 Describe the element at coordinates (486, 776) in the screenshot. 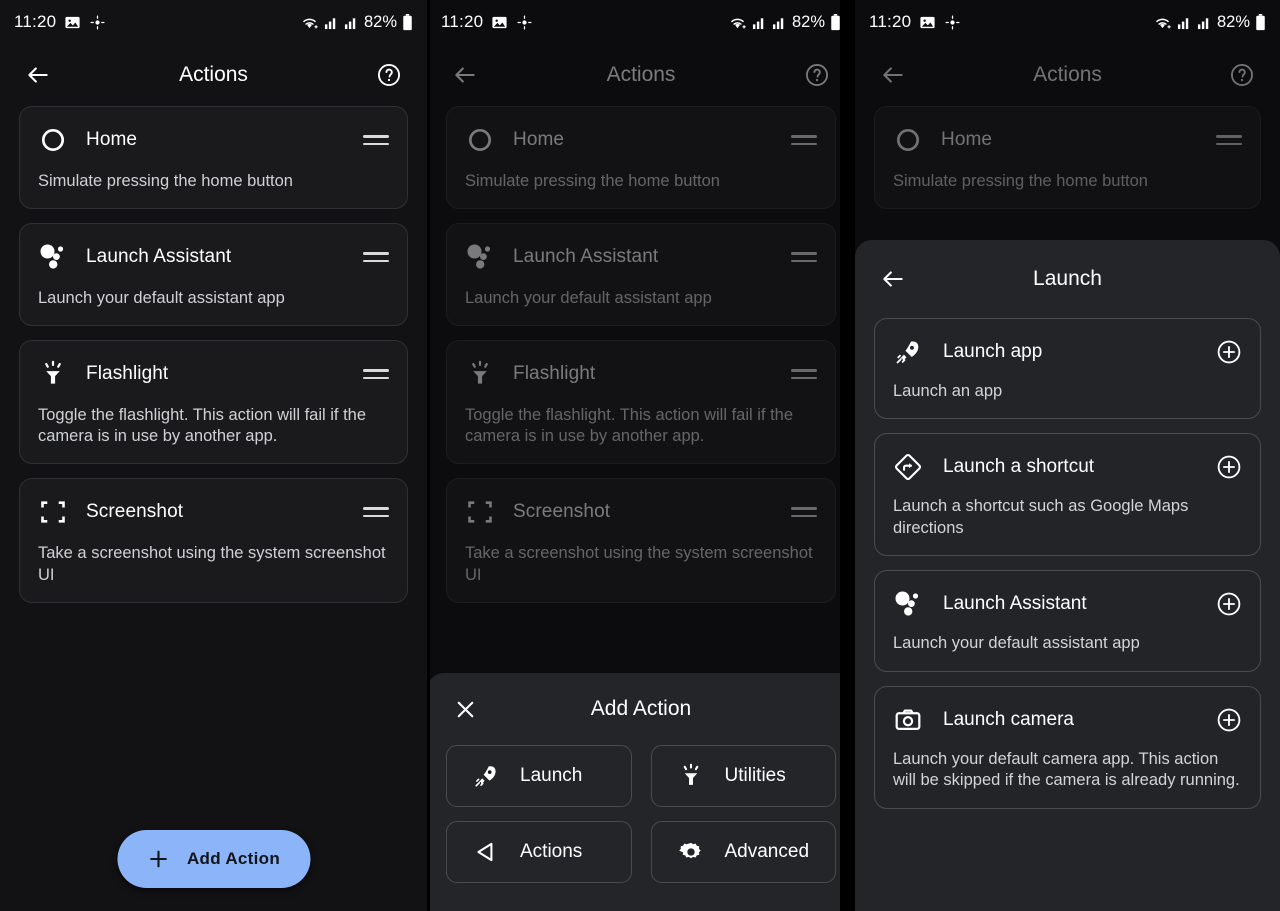

I see `rocket-icon` at that location.